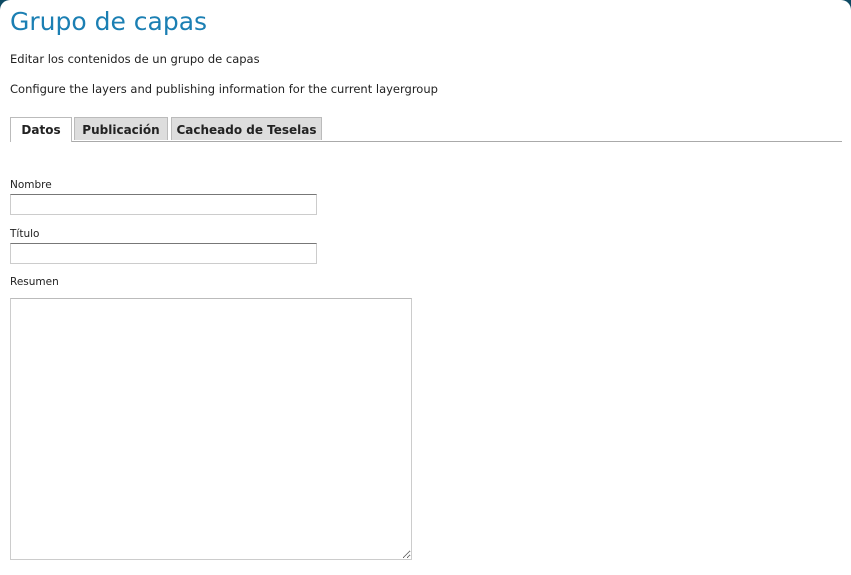  Describe the element at coordinates (426, 129) in the screenshot. I see `tab-bar: Datos Publicación Cacheado de Teselas` at that location.